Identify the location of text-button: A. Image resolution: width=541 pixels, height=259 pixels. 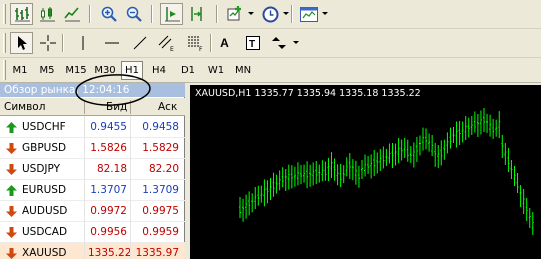
(224, 43).